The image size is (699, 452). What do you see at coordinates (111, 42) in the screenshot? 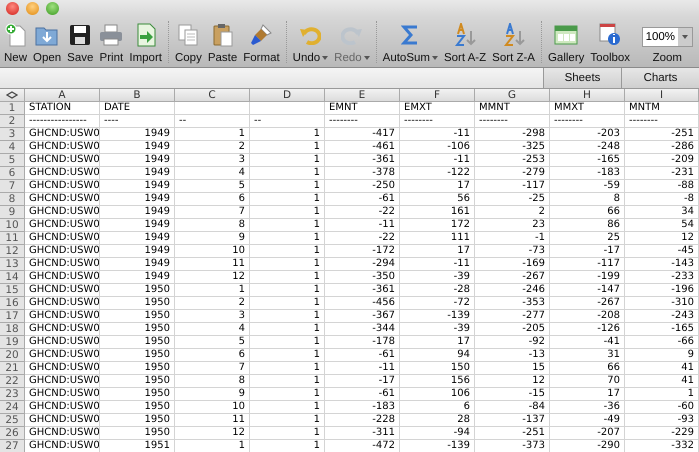
I see `print-button: Print` at bounding box center [111, 42].